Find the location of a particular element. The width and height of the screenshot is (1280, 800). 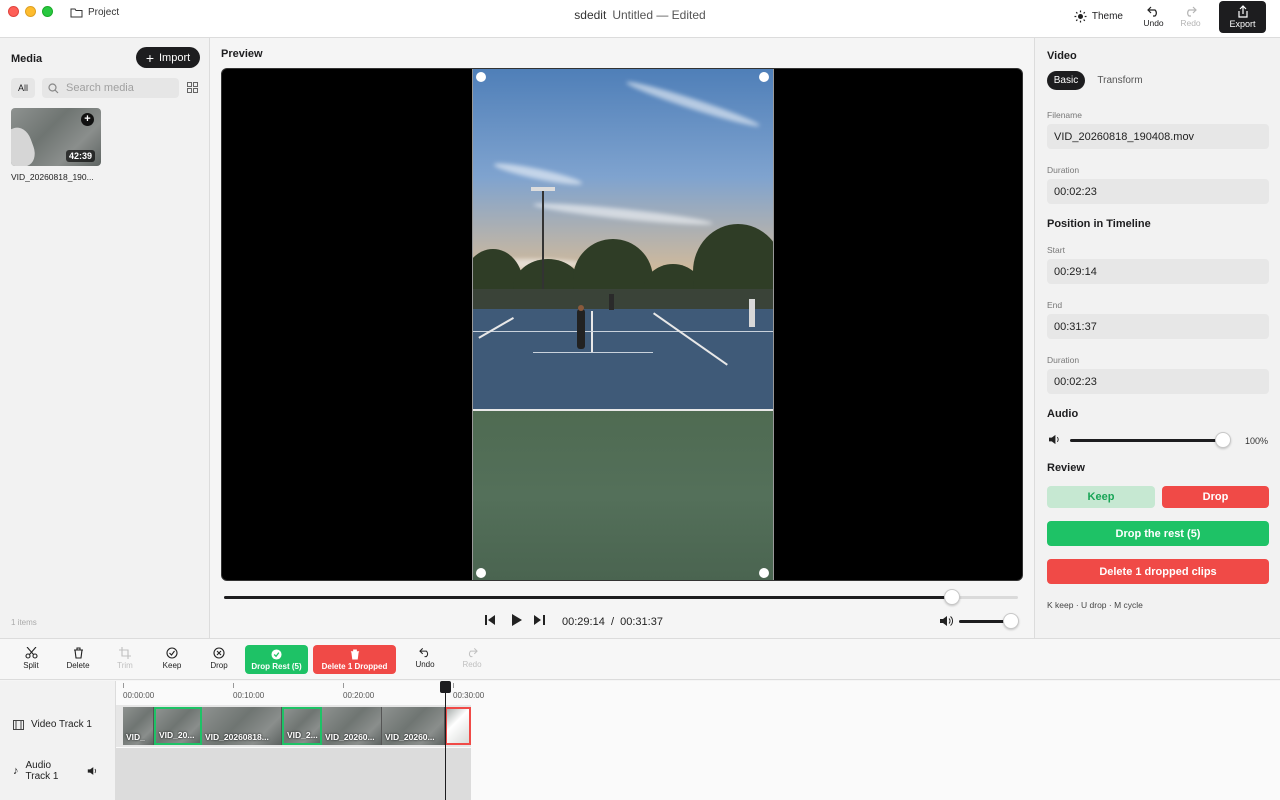

grid-view-icon is located at coordinates (192, 87).